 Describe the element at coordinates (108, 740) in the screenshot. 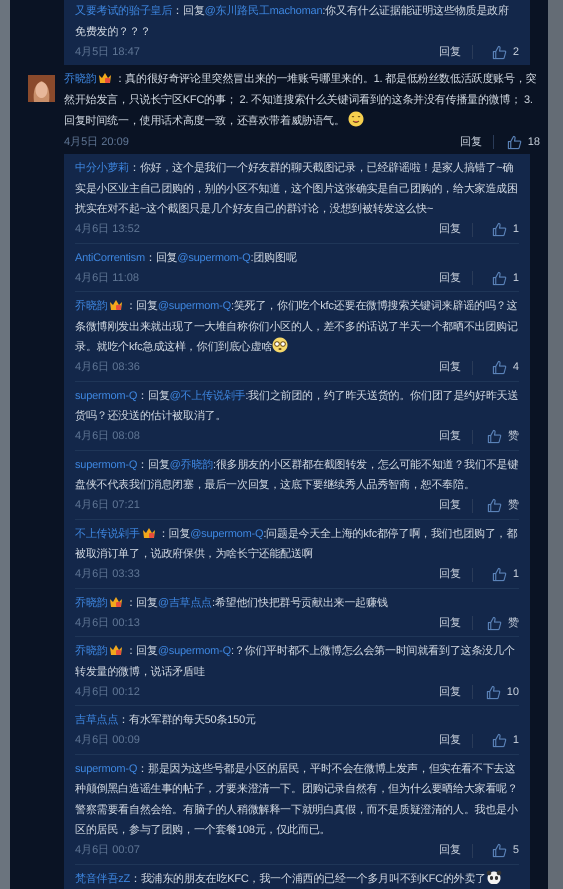

I see `timestamp: 4月6日 00:09` at that location.